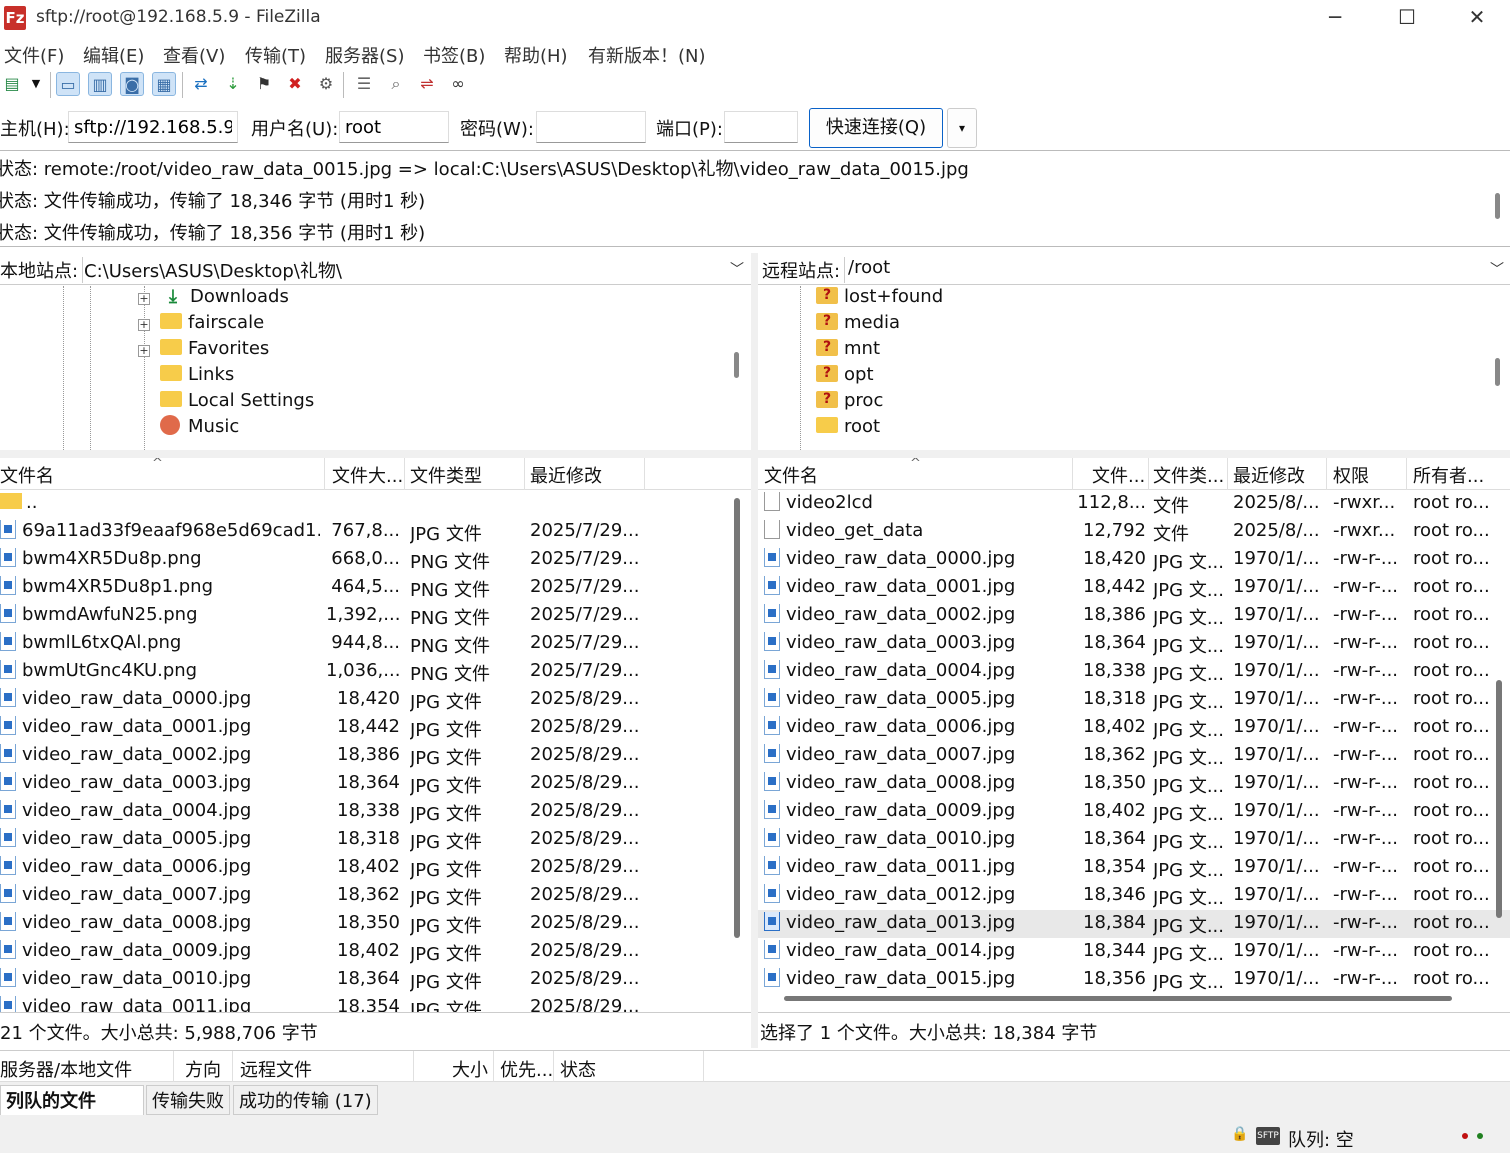  I want to click on pane-splitter, so click(754, 650).